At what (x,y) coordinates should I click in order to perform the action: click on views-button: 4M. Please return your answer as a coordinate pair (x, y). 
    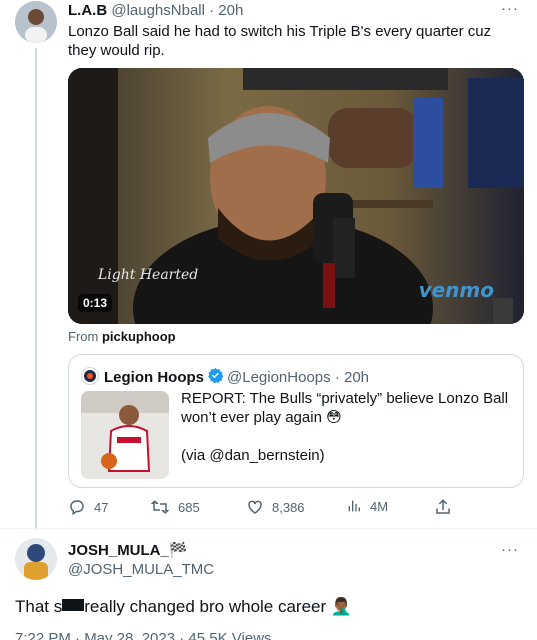
    Looking at the image, I should click on (367, 506).